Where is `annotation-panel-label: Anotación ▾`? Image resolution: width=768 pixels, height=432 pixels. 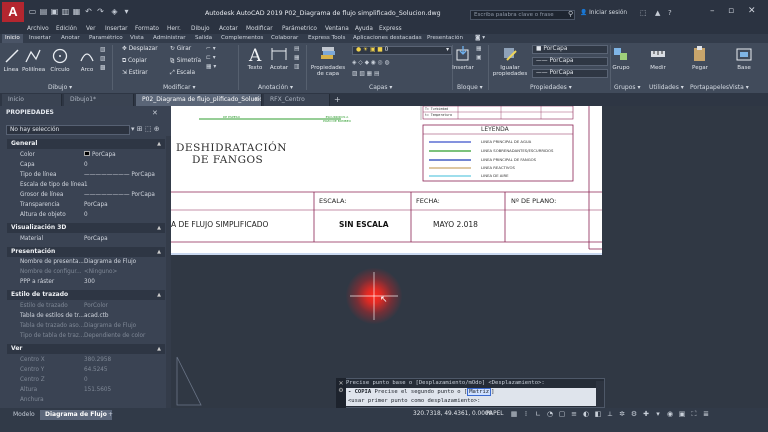
annotation-panel-label: Anotación ▾ is located at coordinates (275, 87).